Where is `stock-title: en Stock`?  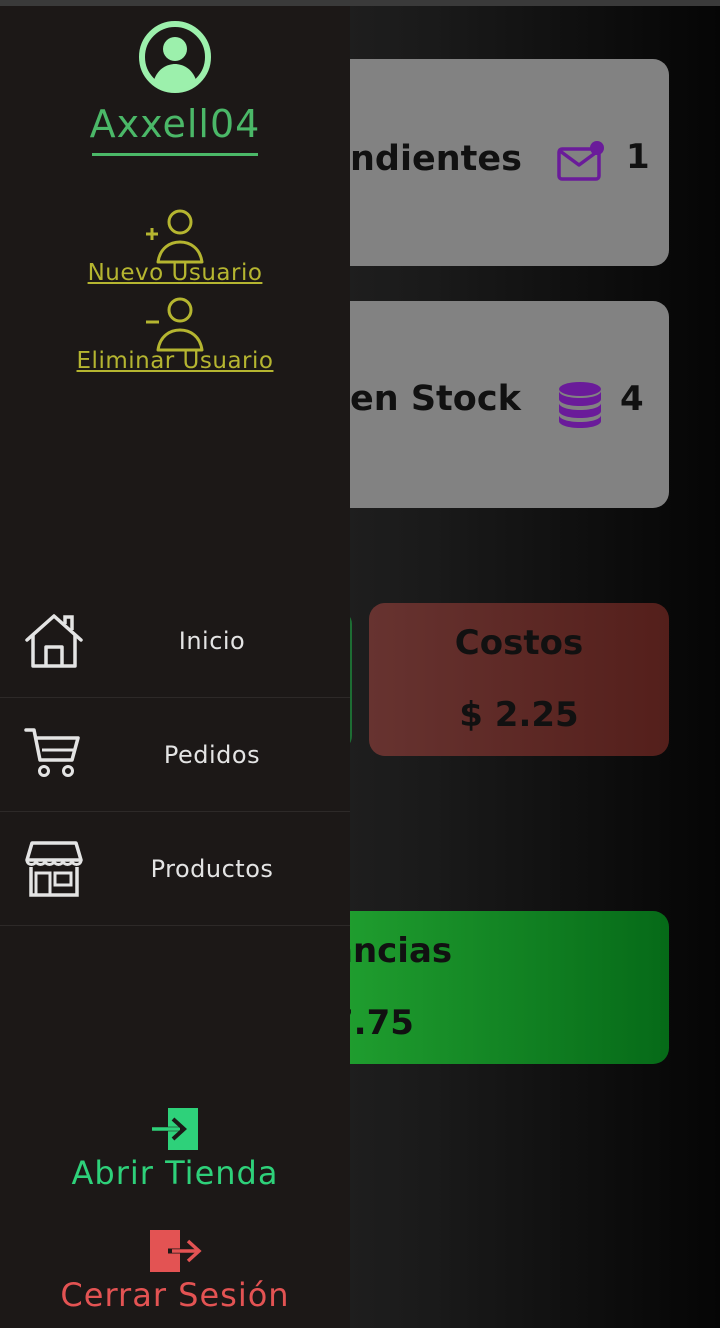 stock-title: en Stock is located at coordinates (435, 399).